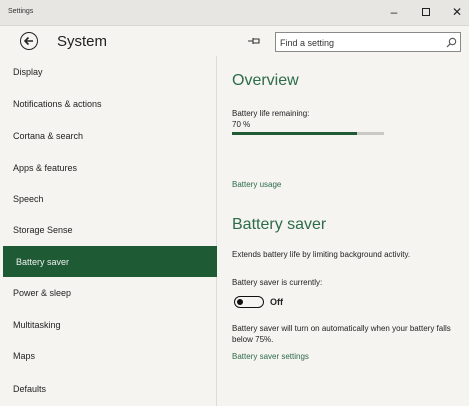 The width and height of the screenshot is (469, 406). I want to click on battery-progress-bar, so click(308, 133).